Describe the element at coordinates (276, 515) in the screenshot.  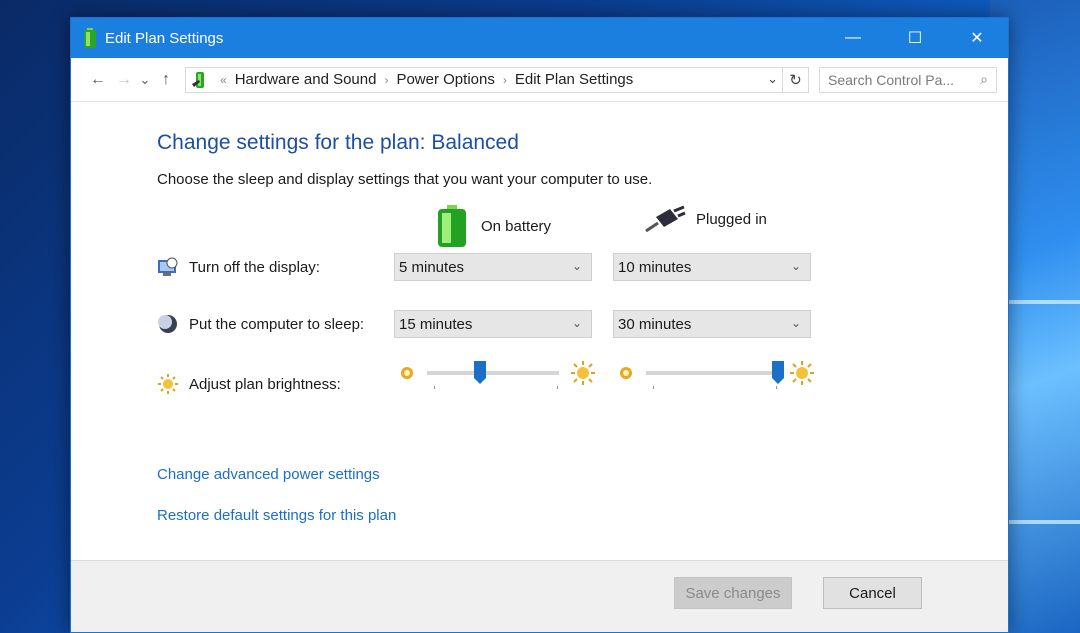
I see `restore-default-settings-link: Restore default settings for this plan` at that location.